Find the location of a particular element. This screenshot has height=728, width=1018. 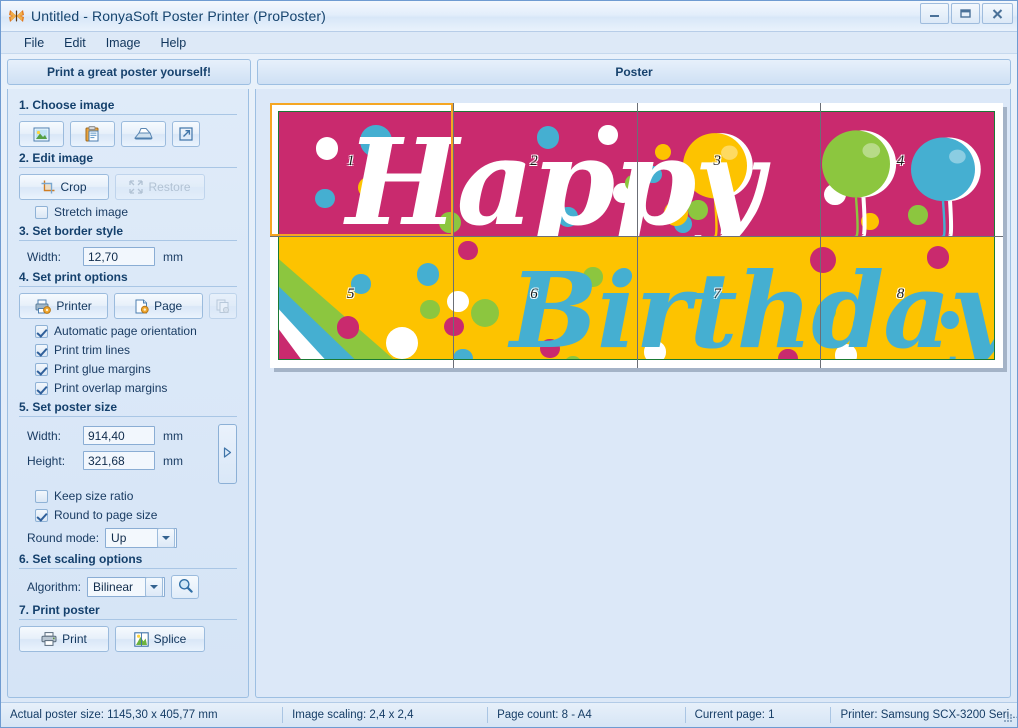

algorithm-label: Algorithm: is located at coordinates (54, 587).